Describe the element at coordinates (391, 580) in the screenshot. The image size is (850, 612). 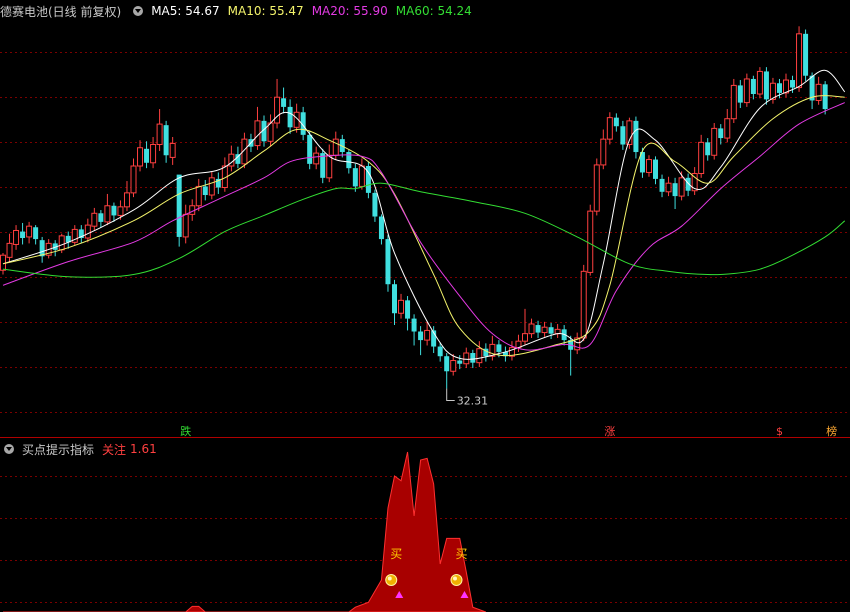
I see `coin-icon` at that location.